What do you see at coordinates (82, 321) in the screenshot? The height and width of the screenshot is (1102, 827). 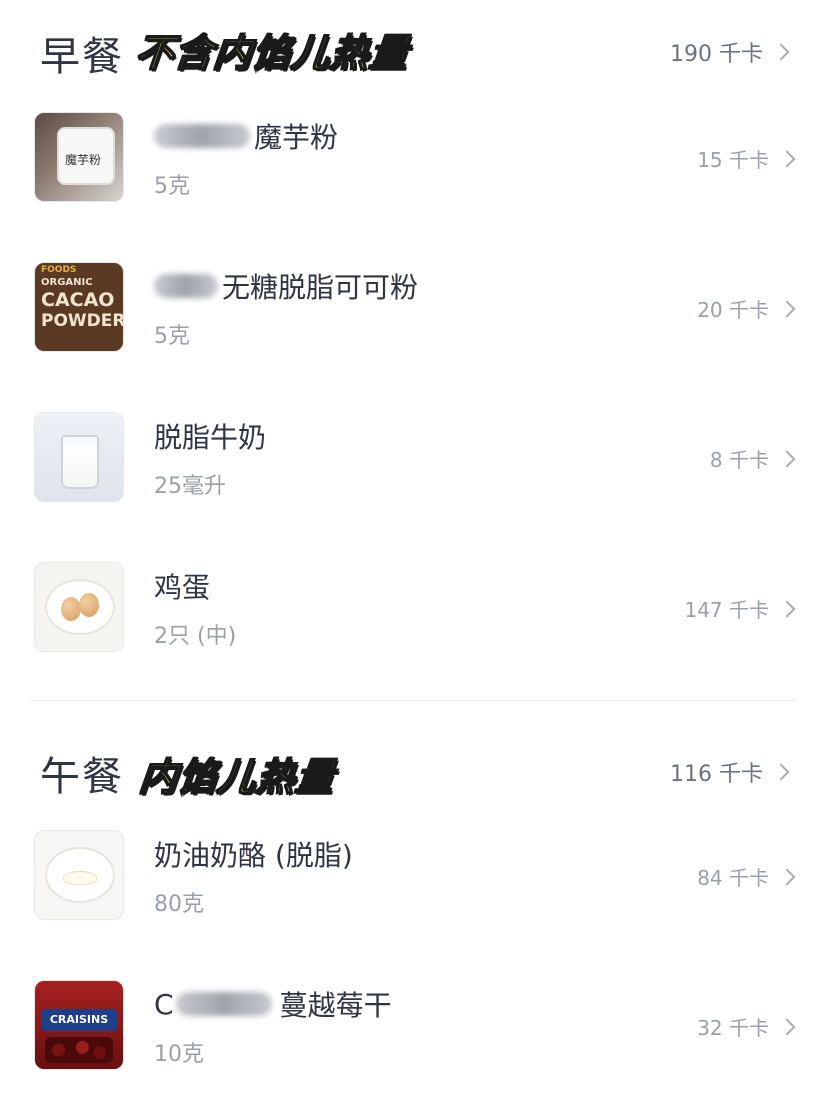 I see `cacao-line-3: POWDER` at bounding box center [82, 321].